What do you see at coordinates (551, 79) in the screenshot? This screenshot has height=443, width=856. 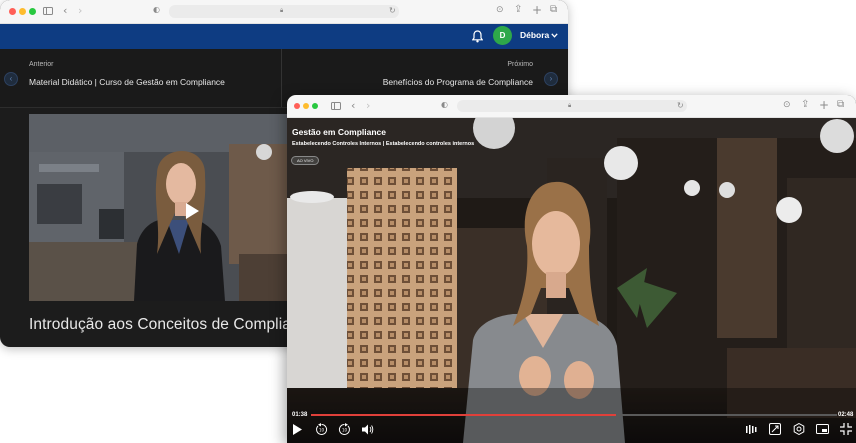 I see `next-lesson-arrow-icon: ›` at bounding box center [551, 79].